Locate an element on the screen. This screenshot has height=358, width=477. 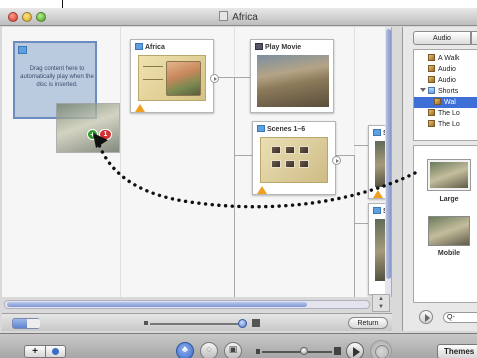
node-scenes: Scenes 1–6 is located at coordinates (296, 158).